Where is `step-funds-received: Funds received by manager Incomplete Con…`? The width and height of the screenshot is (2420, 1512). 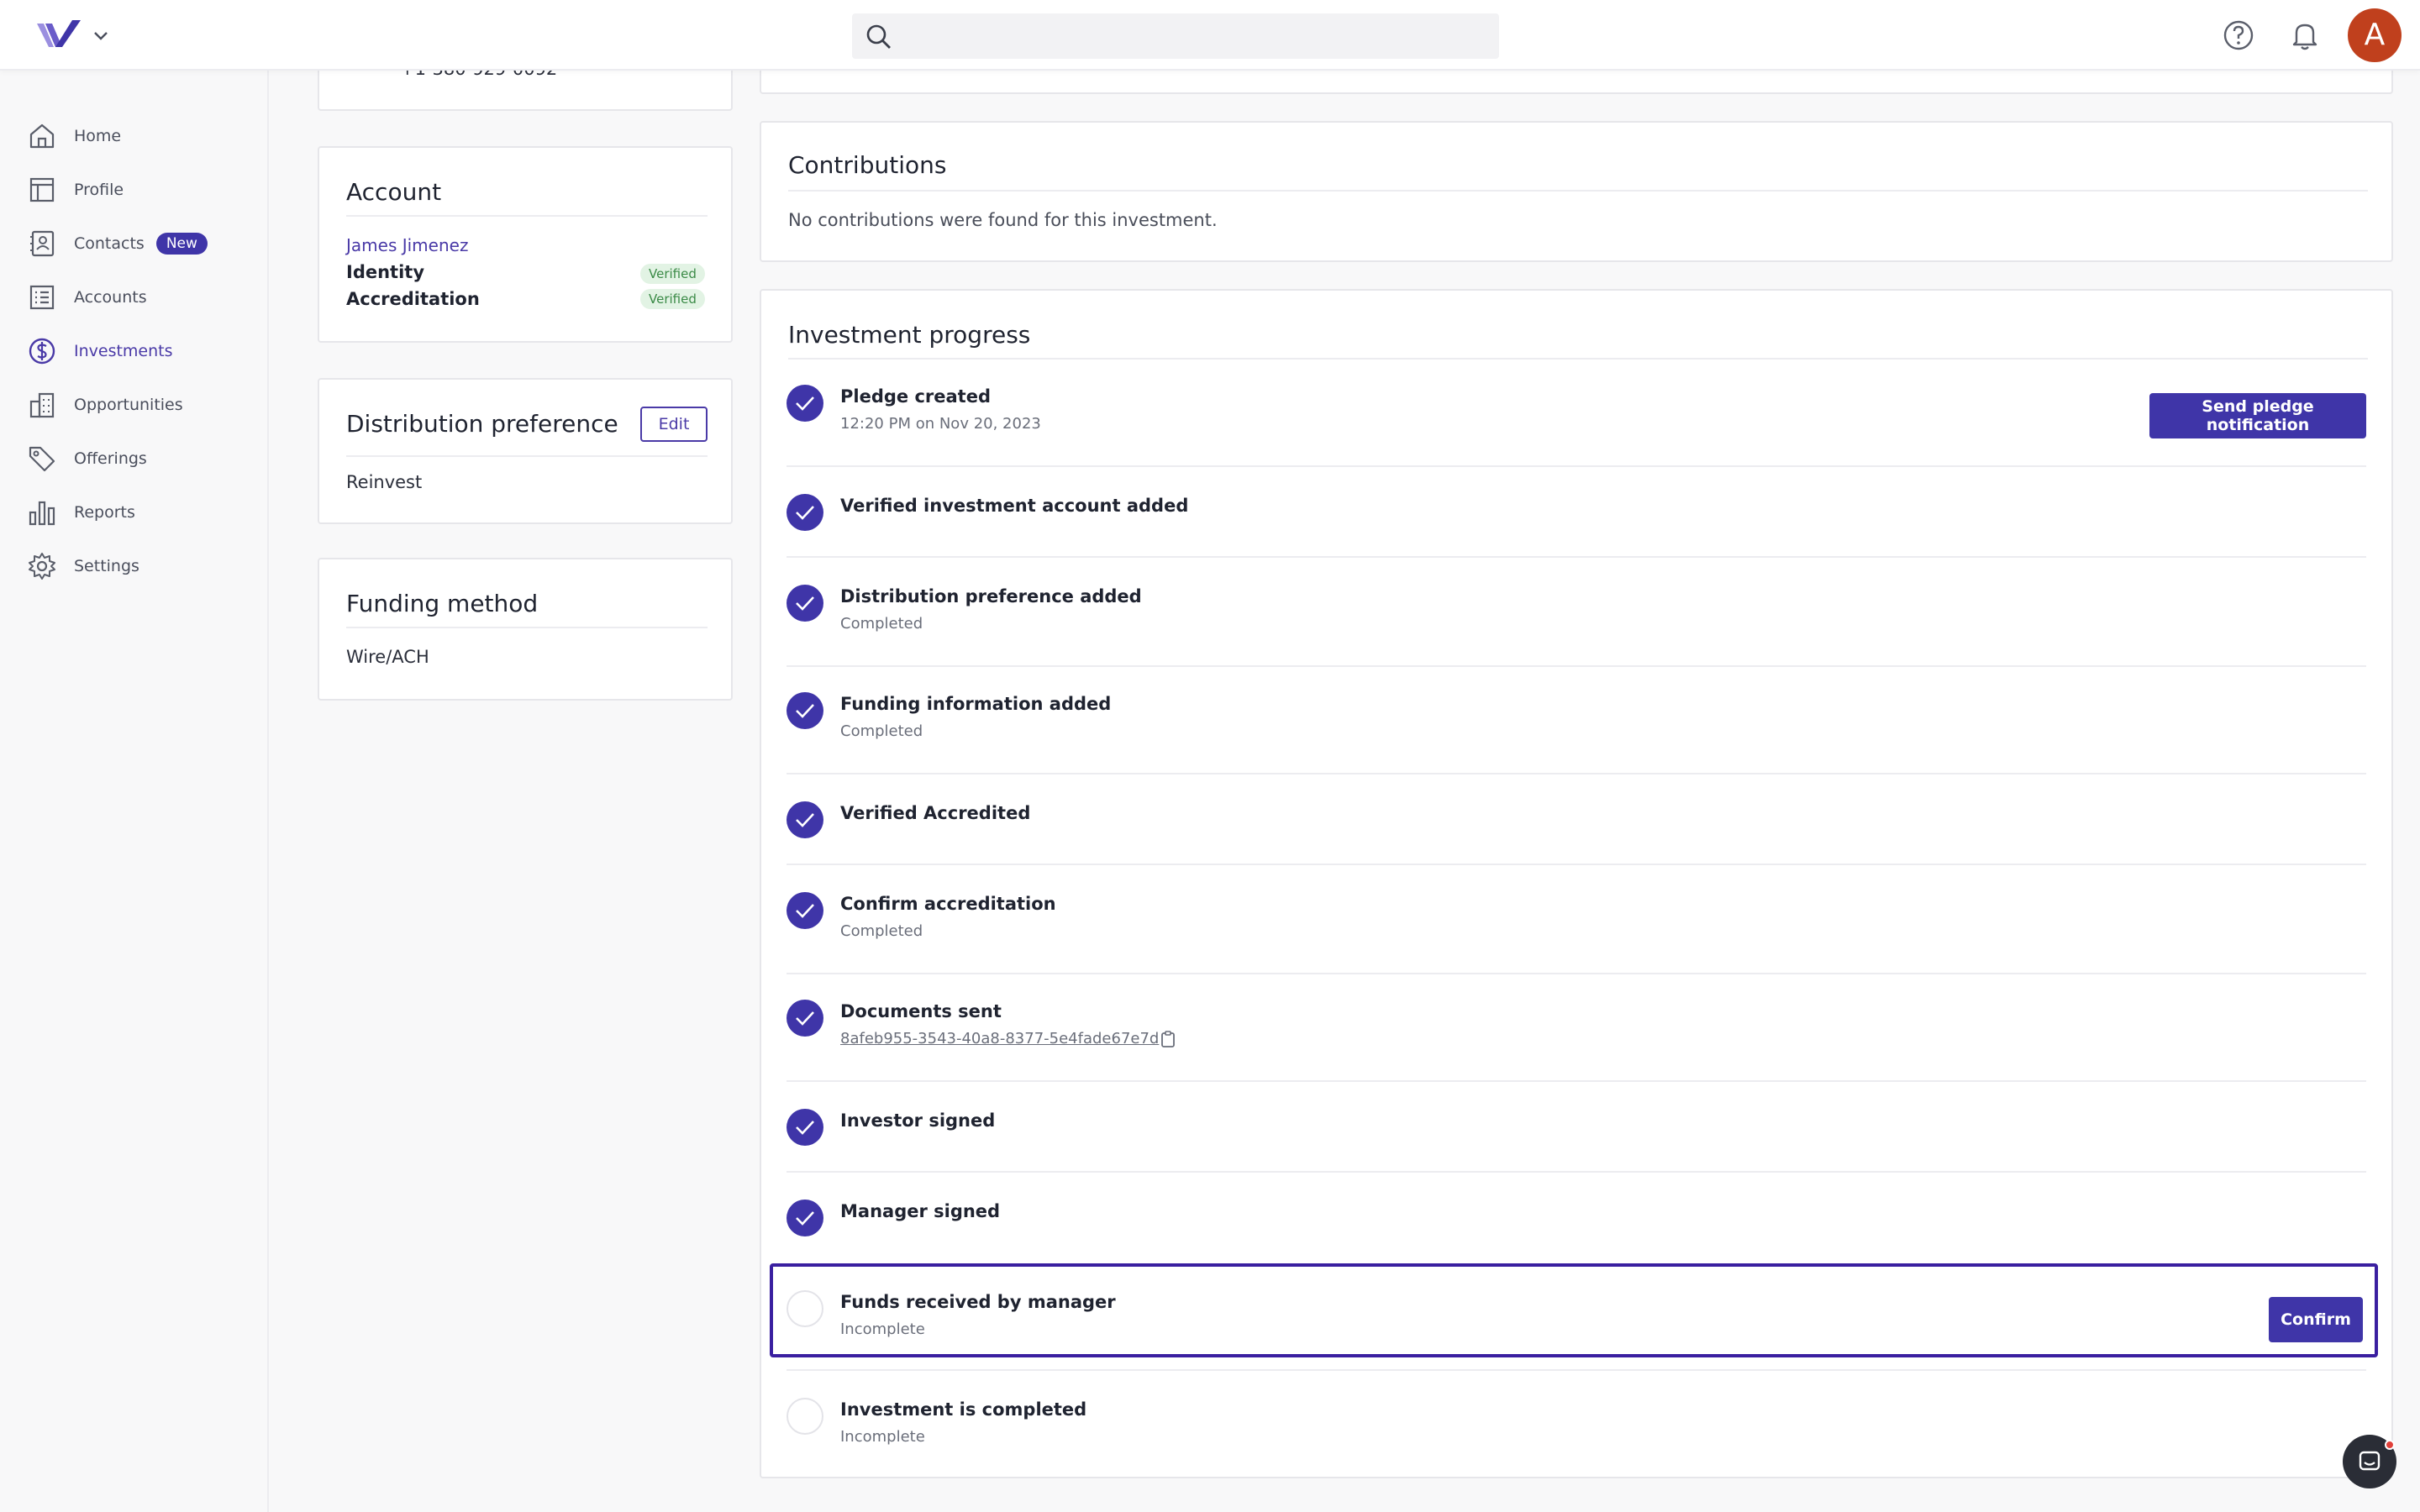 step-funds-received: Funds received by manager Incomplete Con… is located at coordinates (1563, 1316).